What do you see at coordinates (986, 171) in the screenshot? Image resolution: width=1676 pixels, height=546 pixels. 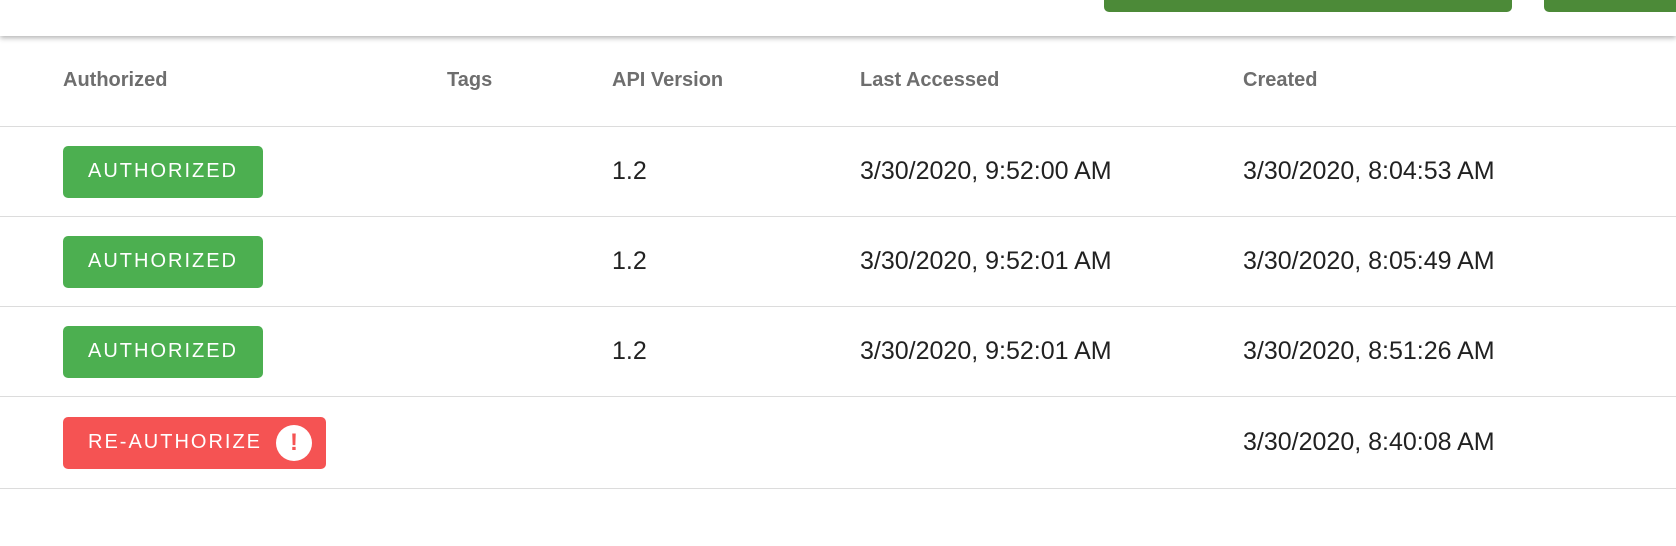 I see `last-accessed-cell: 3/30/2020, 9:52:00 AM` at bounding box center [986, 171].